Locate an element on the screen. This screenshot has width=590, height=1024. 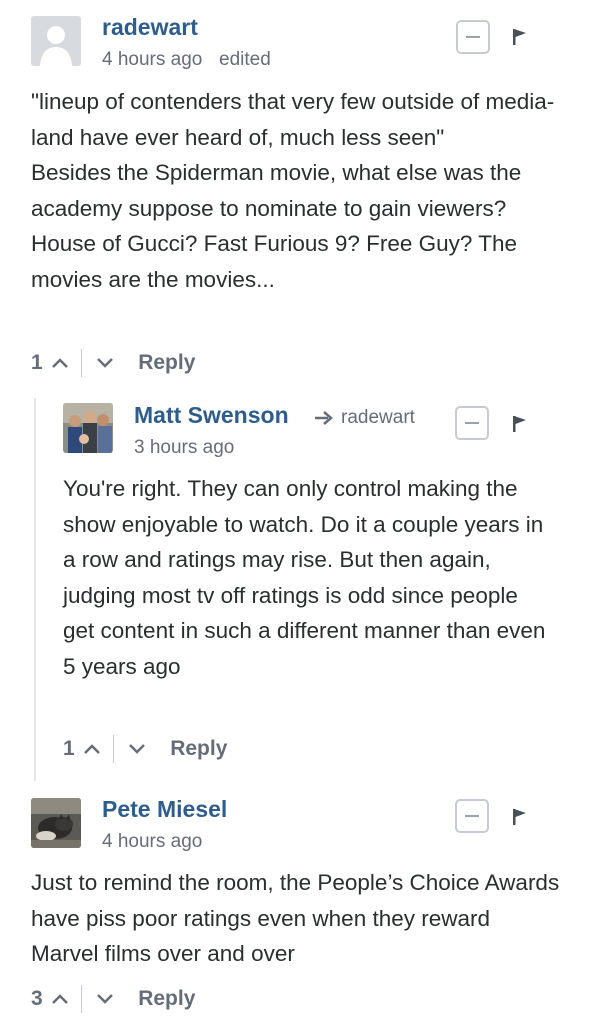
default-avatar-icon is located at coordinates (56, 41).